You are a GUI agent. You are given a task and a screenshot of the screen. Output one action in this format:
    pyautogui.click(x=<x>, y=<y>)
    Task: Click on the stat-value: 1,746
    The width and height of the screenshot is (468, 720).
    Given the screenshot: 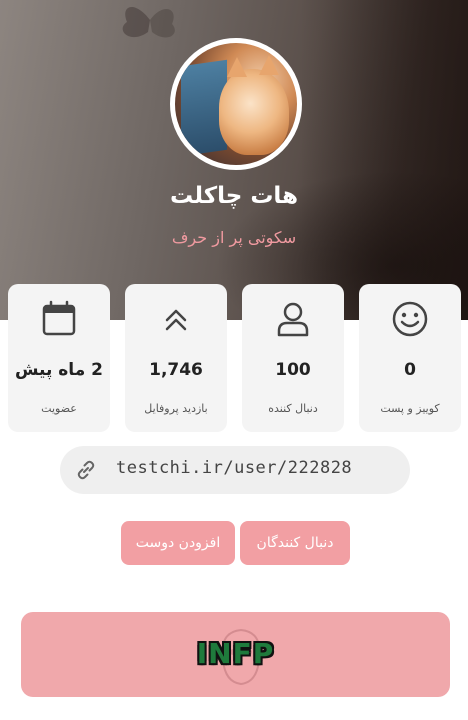 What is the action you would take?
    pyautogui.click(x=176, y=370)
    